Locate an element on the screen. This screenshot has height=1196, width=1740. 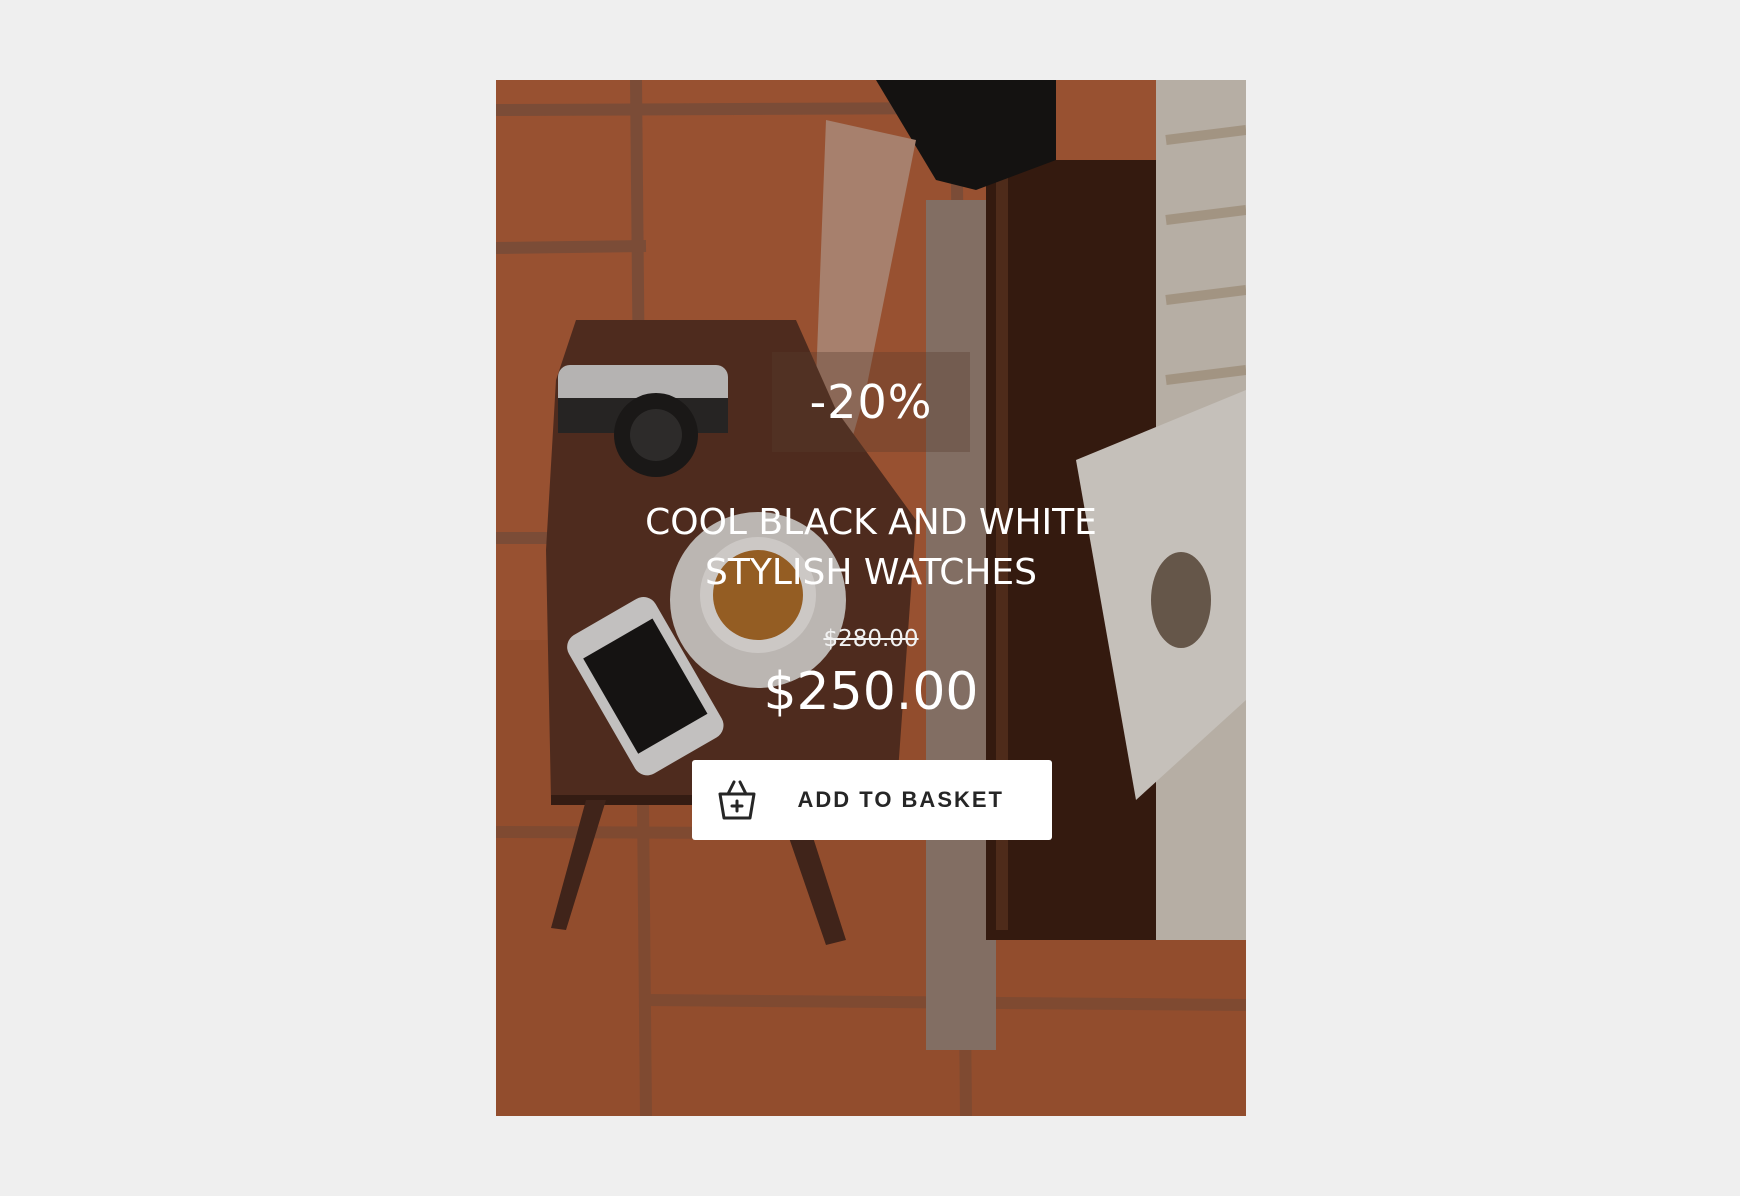
sale-price: $250.00 is located at coordinates (871, 692).